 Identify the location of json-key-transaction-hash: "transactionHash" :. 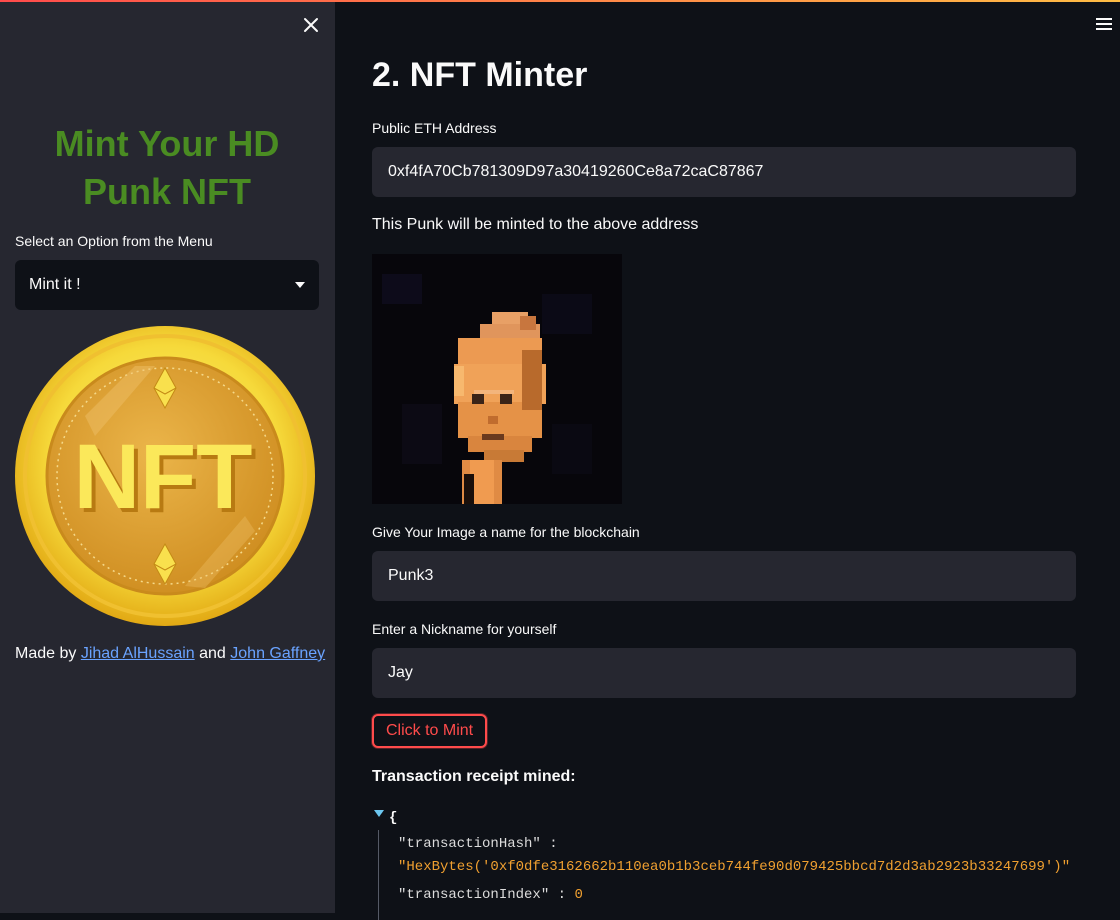
(478, 844).